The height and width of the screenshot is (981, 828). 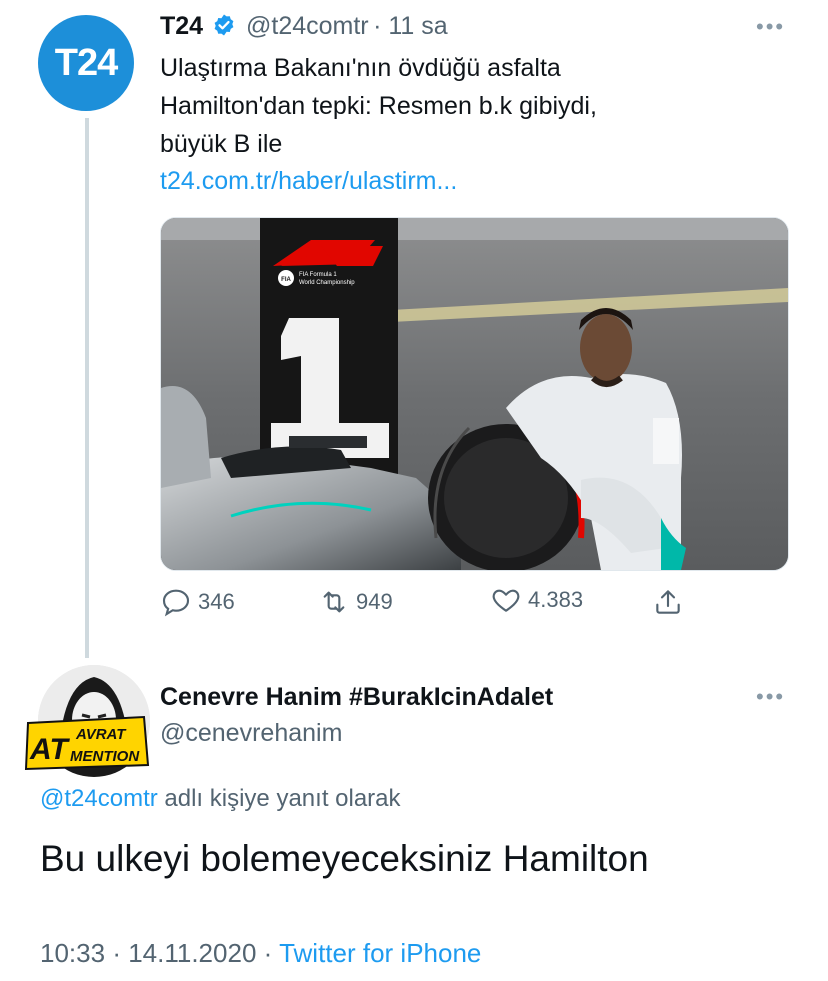 What do you see at coordinates (223, 25) in the screenshot?
I see `verified-badge-icon` at bounding box center [223, 25].